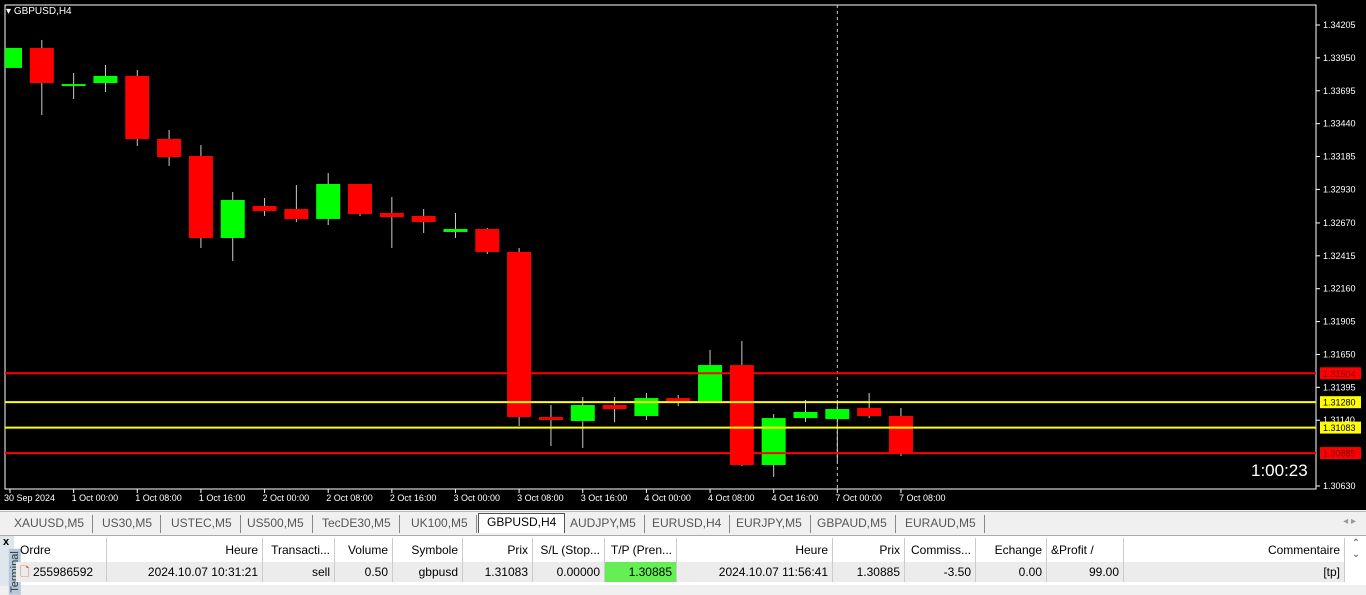 The height and width of the screenshot is (595, 1366). Describe the element at coordinates (50, 524) in the screenshot. I see `tab-xauusd-m5: XAUUSD,M5` at that location.